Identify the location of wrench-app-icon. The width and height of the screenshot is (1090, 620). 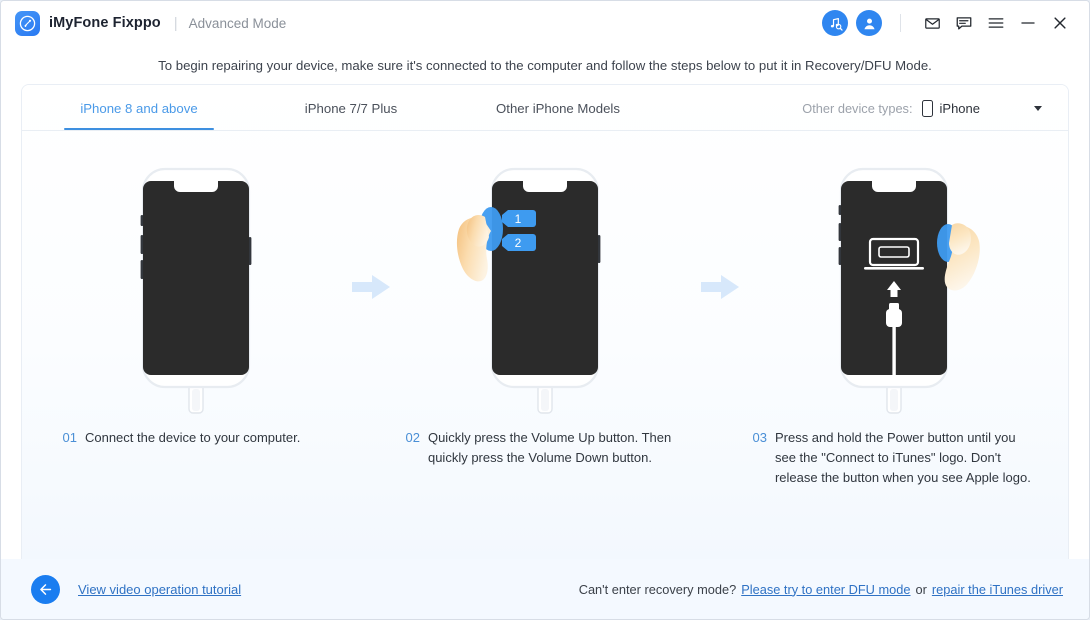
(27, 23).